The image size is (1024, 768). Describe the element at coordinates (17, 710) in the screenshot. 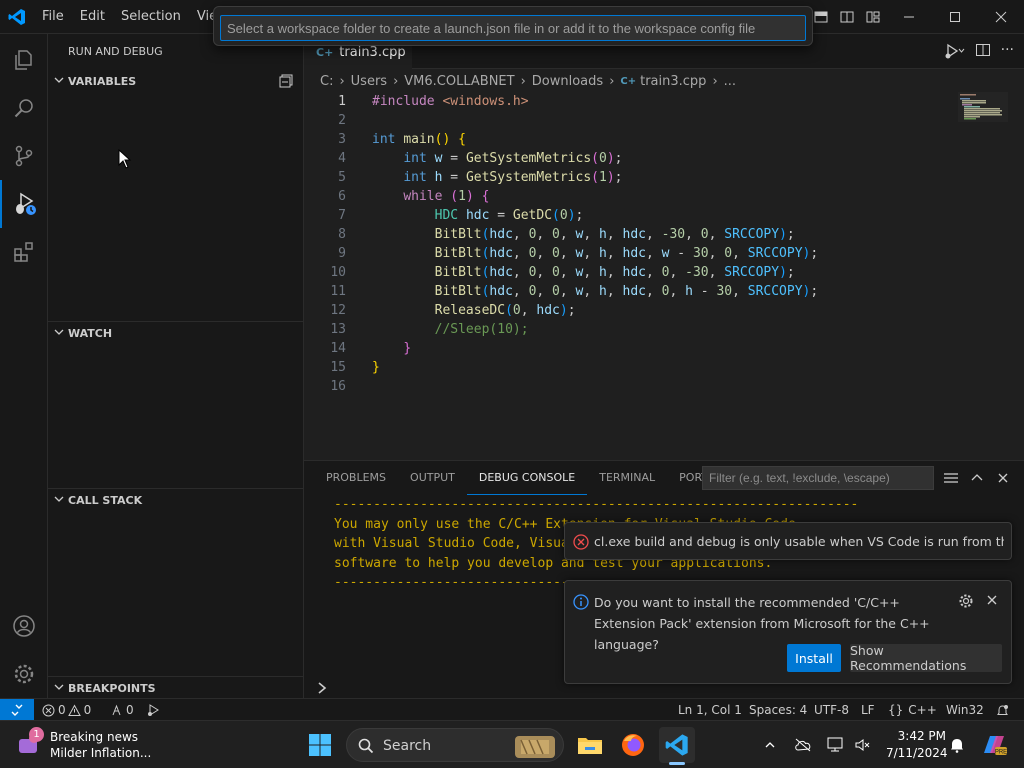

I see `remote-indicator-icon` at that location.